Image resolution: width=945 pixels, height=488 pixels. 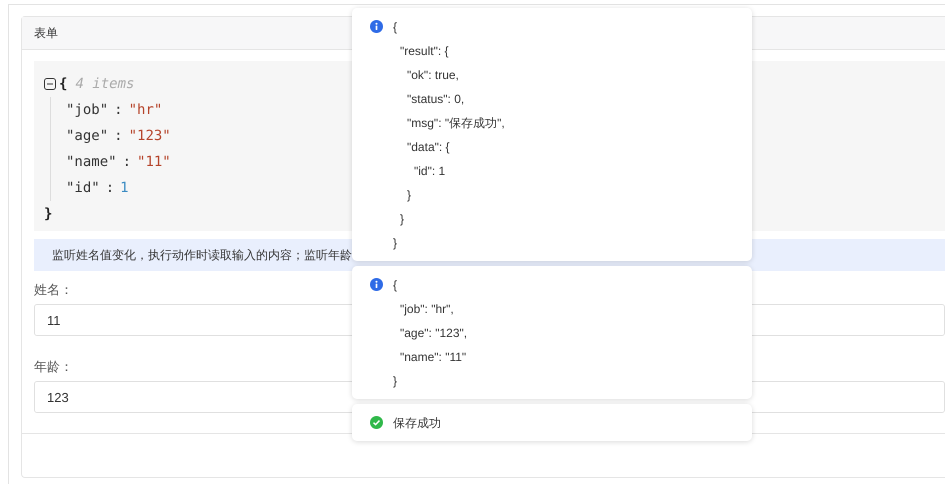 I want to click on panel-title: 表单, so click(x=46, y=33).